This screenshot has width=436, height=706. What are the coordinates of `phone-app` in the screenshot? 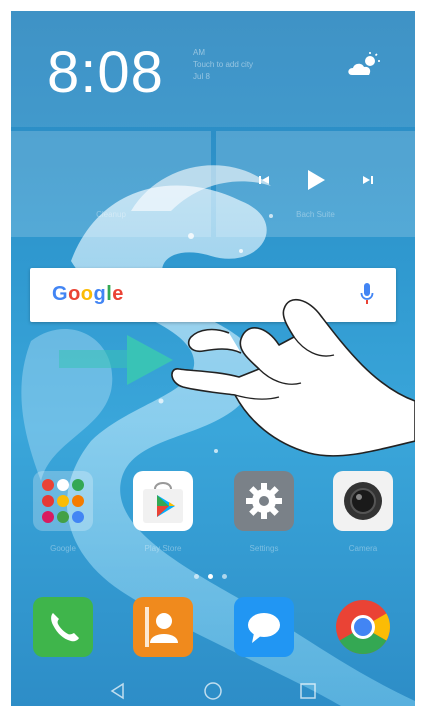 It's located at (63, 627).